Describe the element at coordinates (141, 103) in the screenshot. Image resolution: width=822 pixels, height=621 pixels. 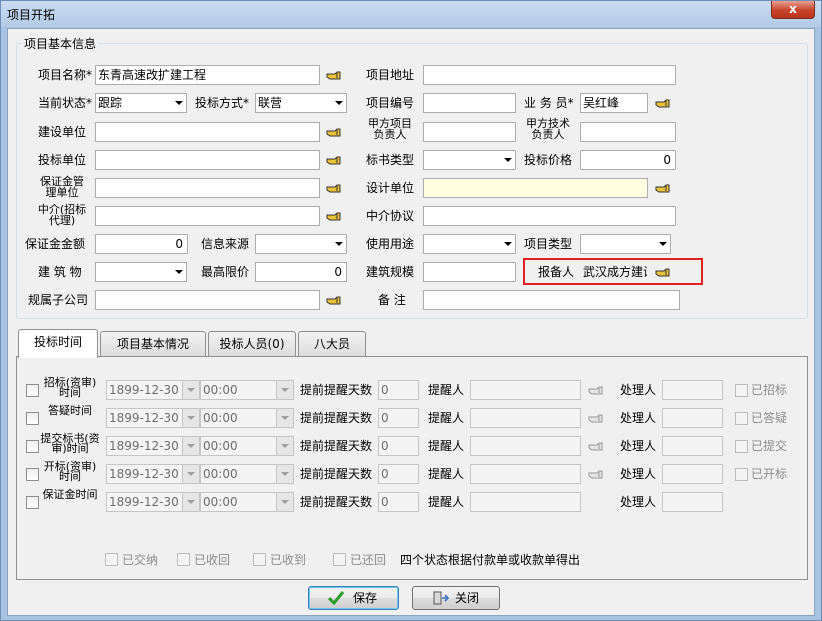
I see `status-select: 跟踪` at that location.